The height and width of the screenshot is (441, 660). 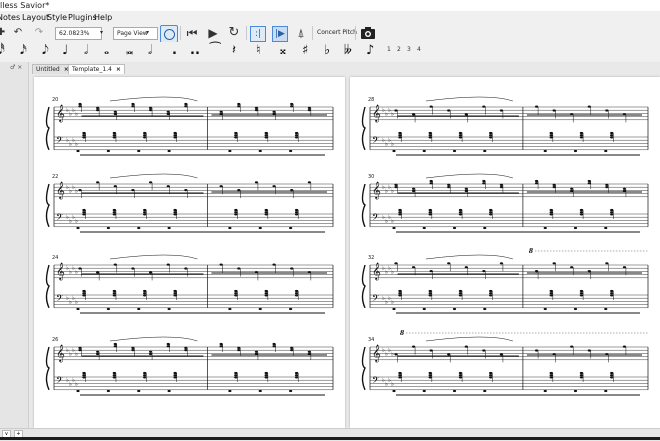 I want to click on flip-direction-icon: ♪, so click(x=370, y=51).